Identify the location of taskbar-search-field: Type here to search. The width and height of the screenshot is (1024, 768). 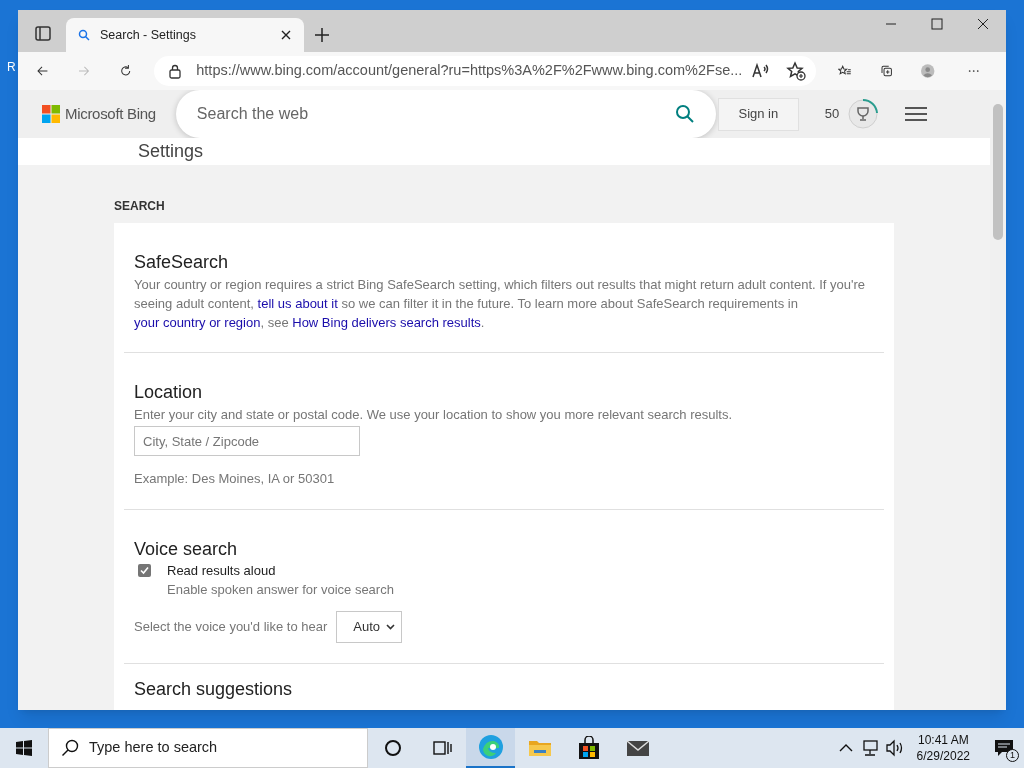
(208, 748).